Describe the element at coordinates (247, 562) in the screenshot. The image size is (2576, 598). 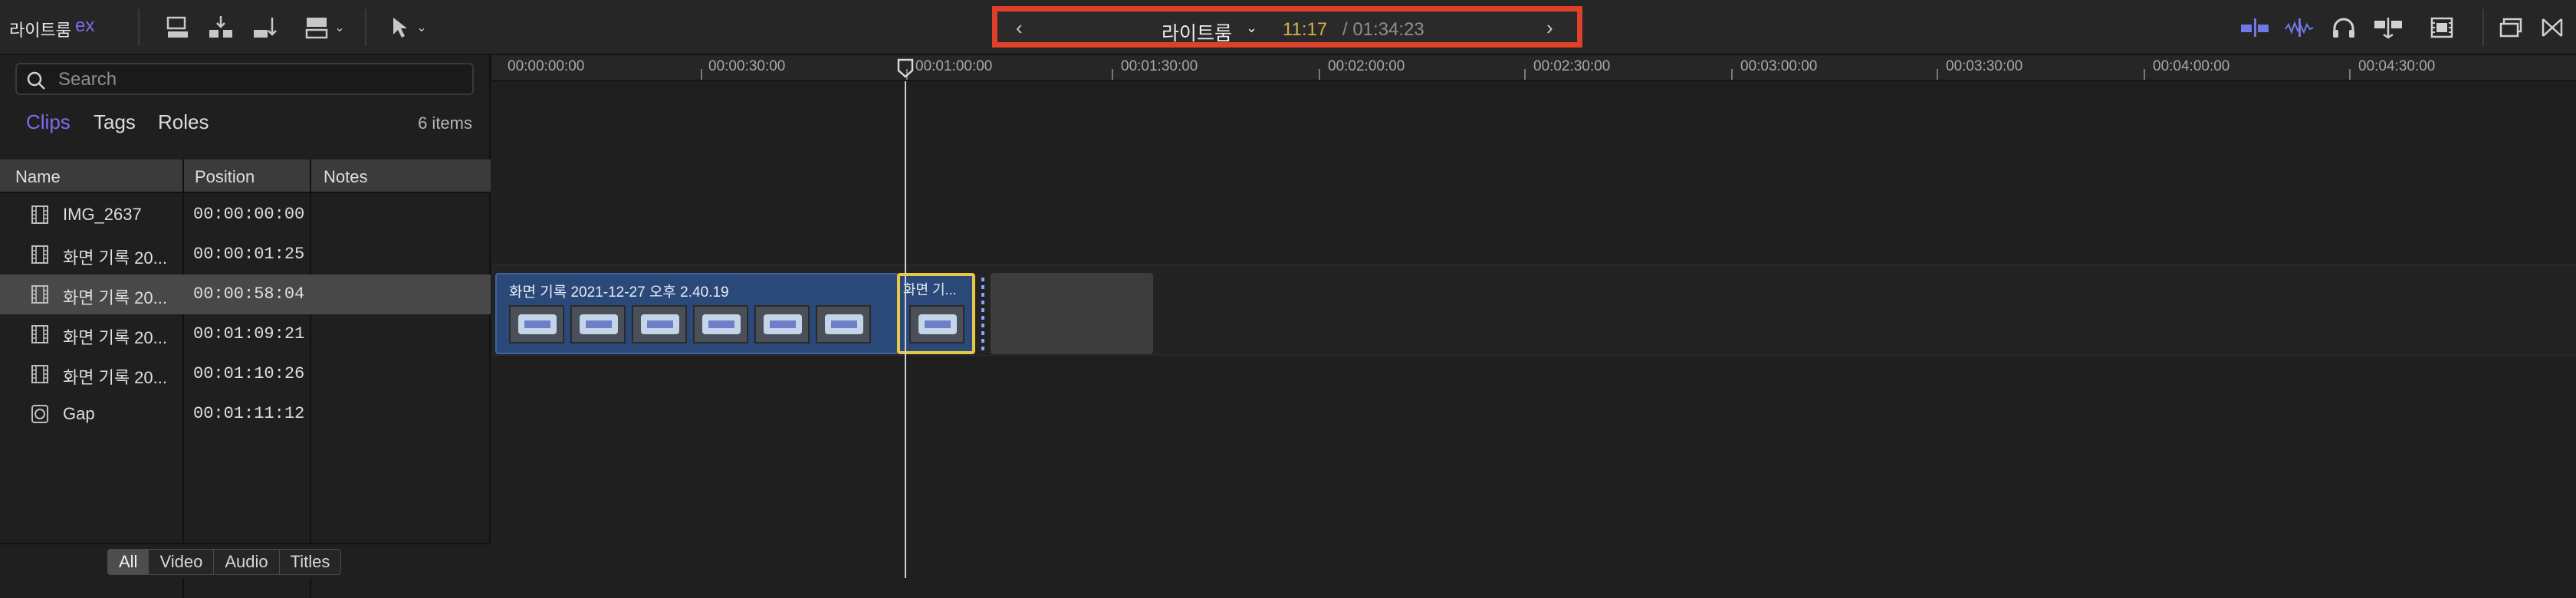
I see `filter-audio-button: Audio` at that location.